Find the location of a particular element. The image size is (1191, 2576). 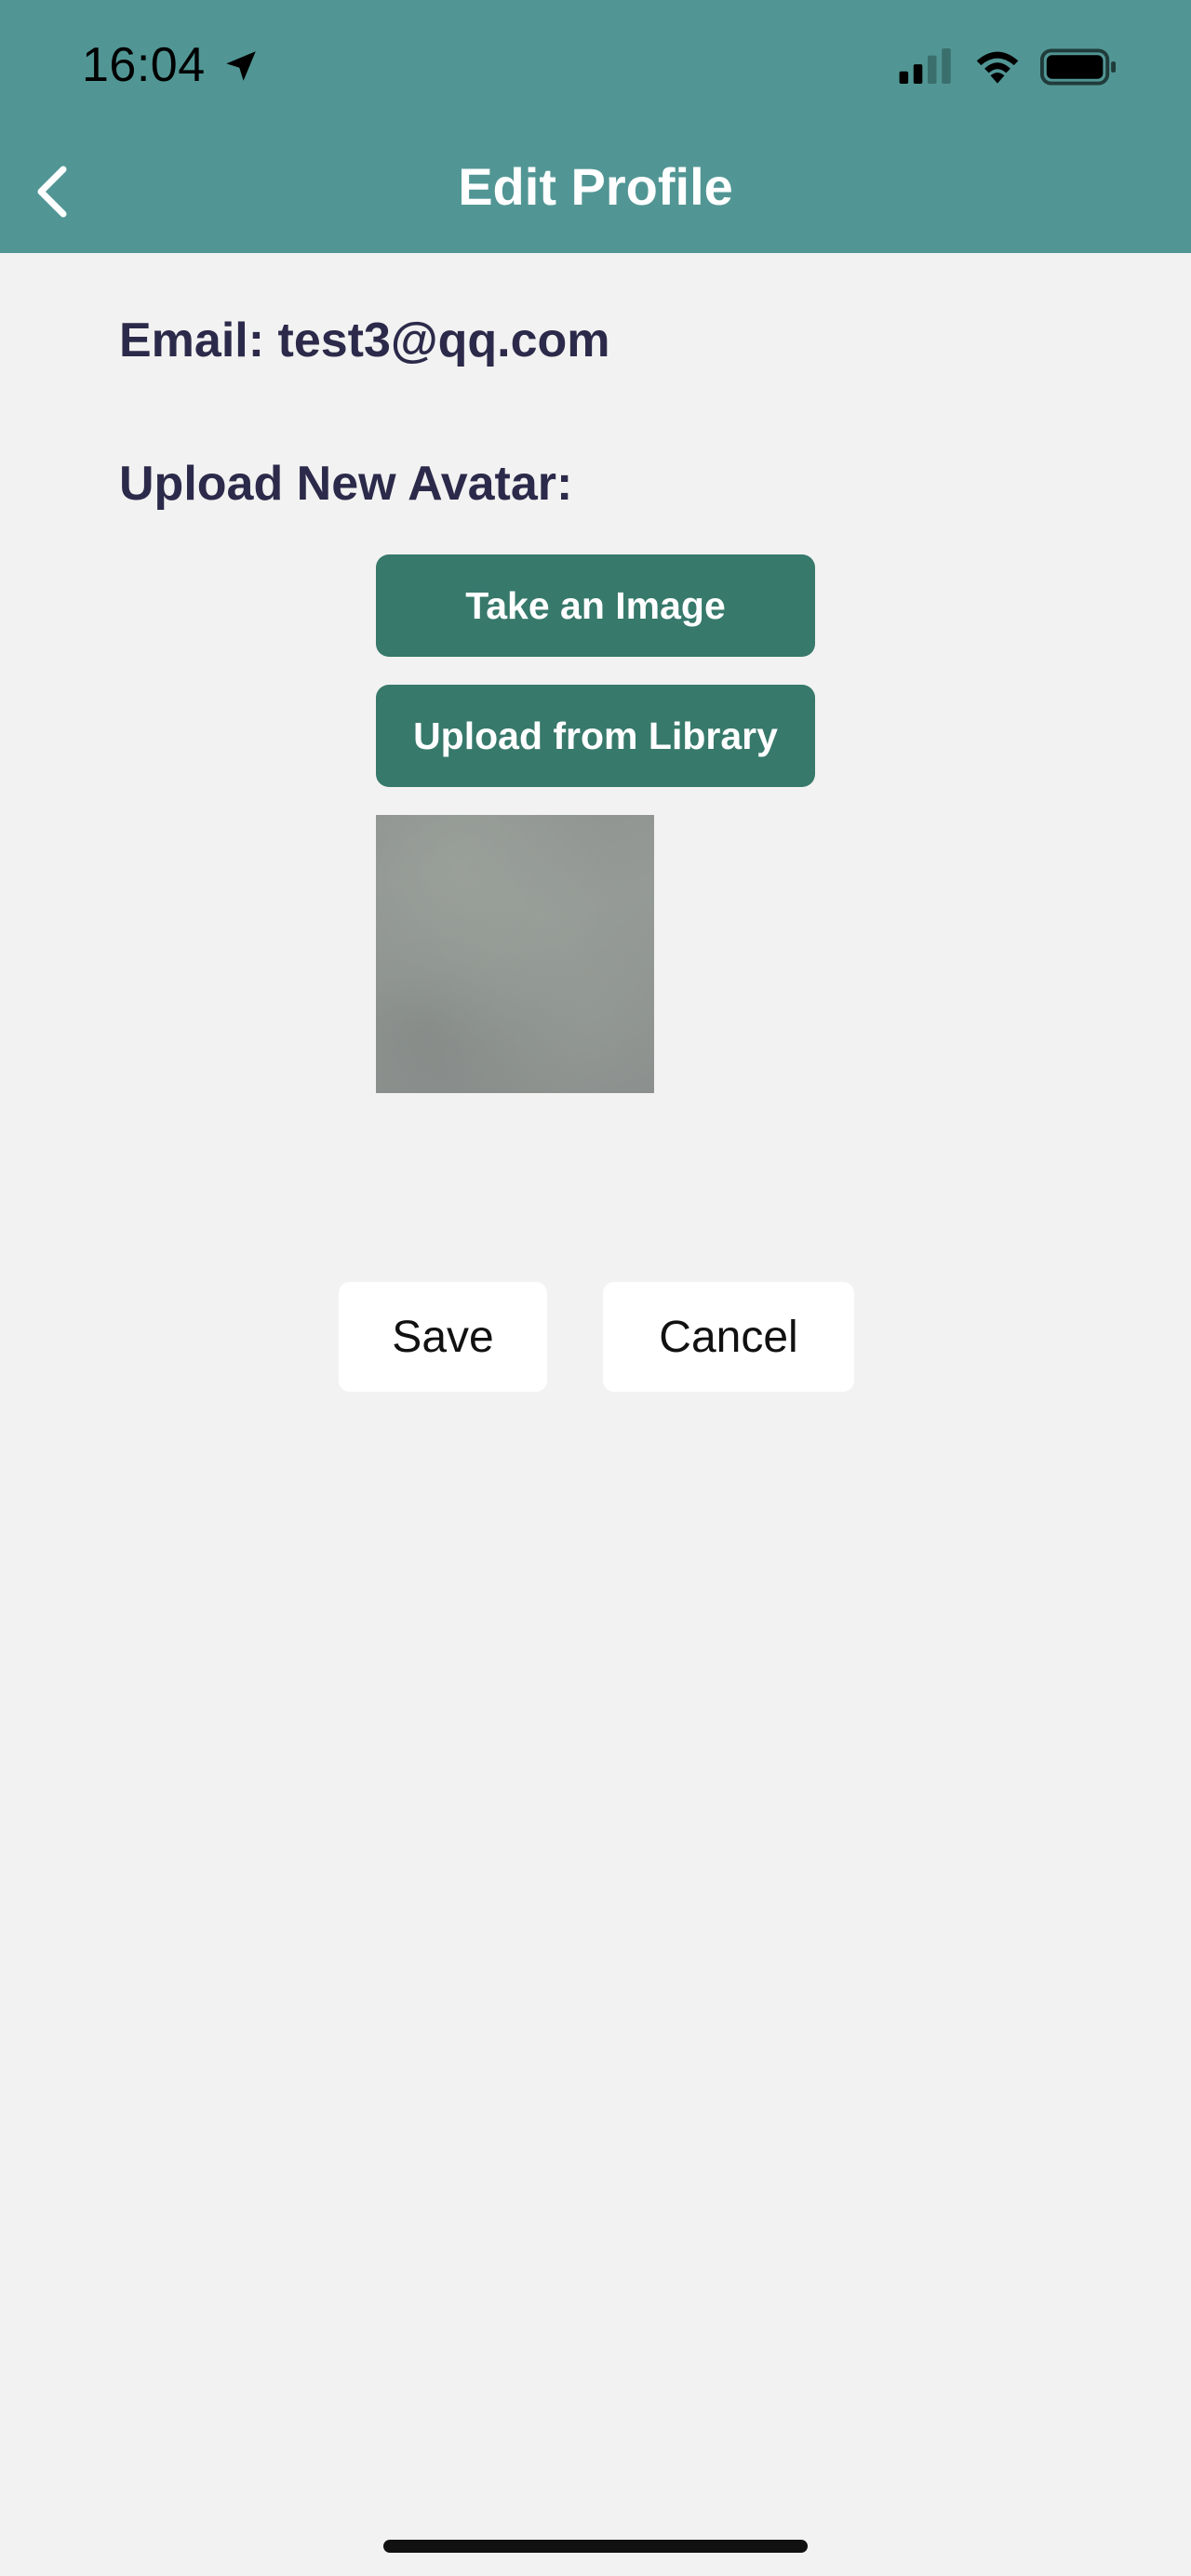

email-label: Email: test3@qq.com is located at coordinates (364, 340).